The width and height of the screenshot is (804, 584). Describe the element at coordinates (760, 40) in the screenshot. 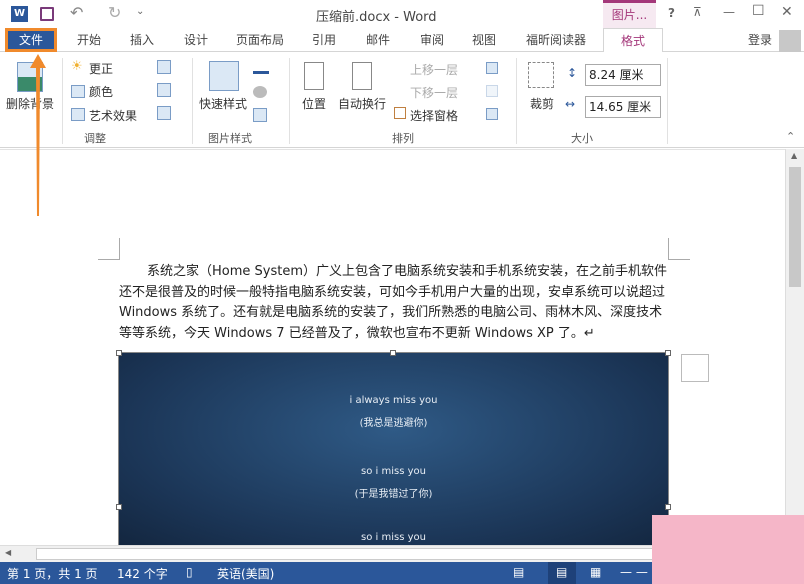

I see `sign-in-link: 登录` at that location.